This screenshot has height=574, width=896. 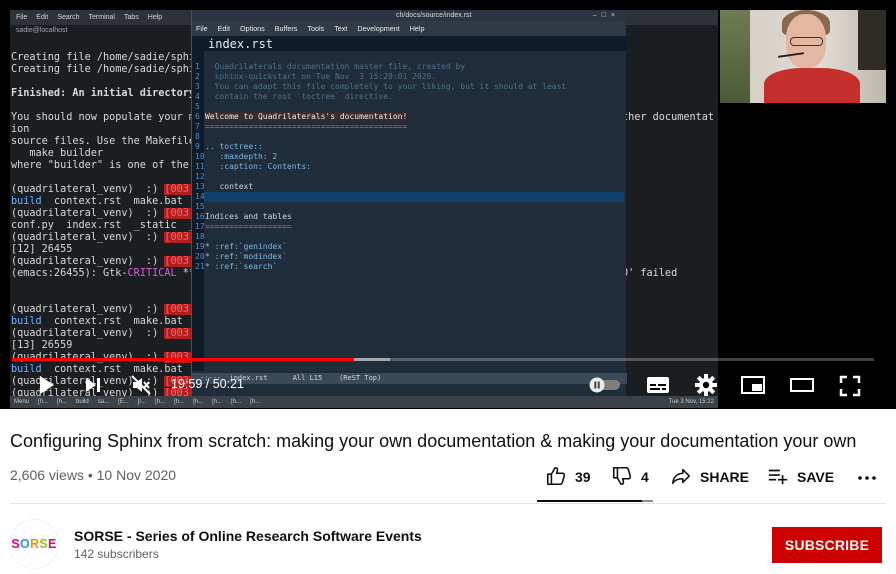 I want to click on line-text: Indices and tables, so click(x=248, y=216).